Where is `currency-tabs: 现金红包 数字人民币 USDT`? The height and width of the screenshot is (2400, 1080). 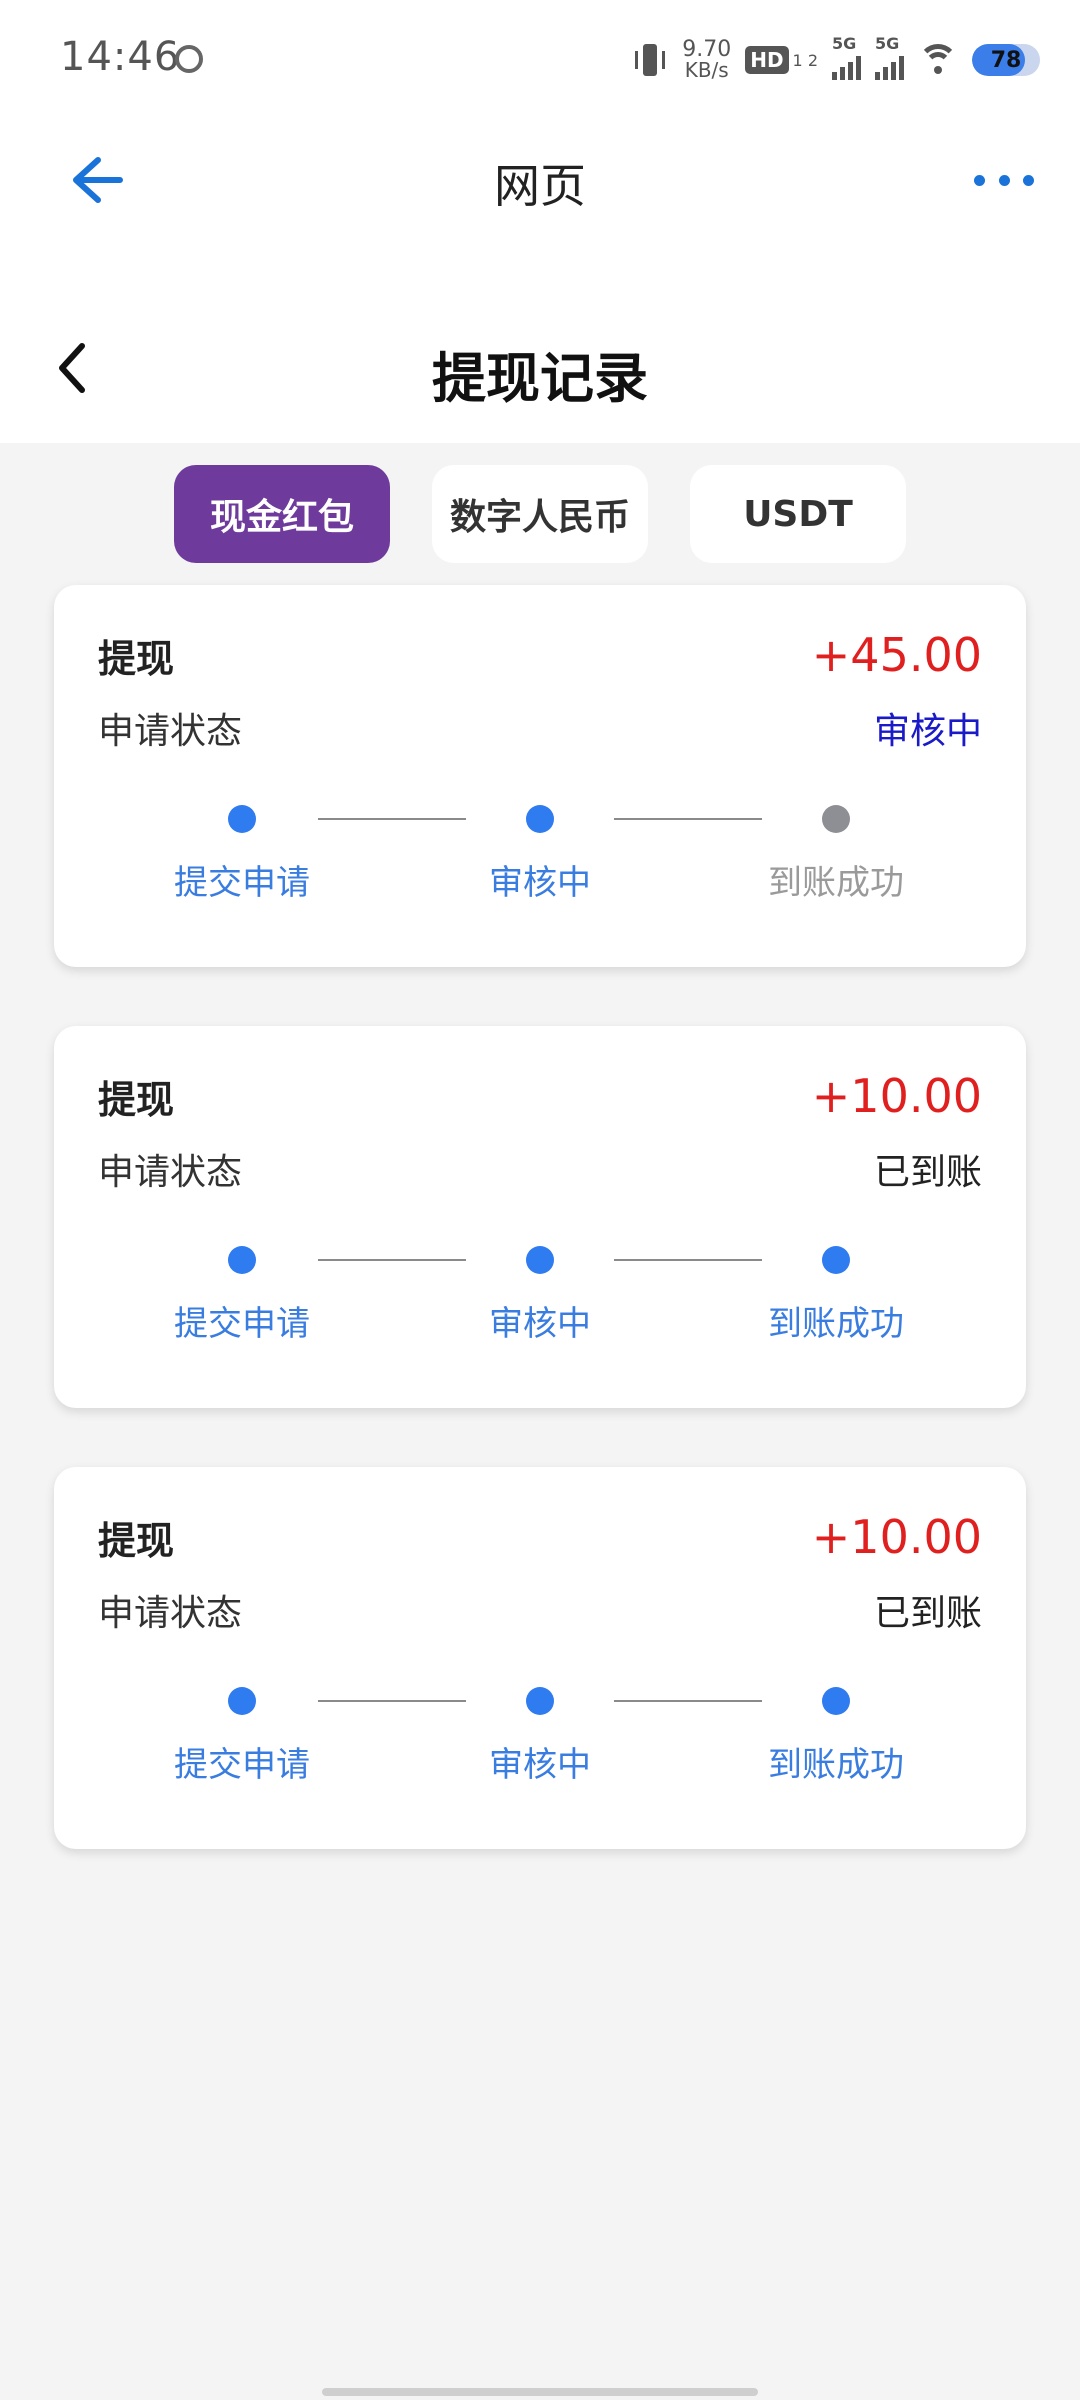 currency-tabs: 现金红包 数字人民币 USDT is located at coordinates (540, 514).